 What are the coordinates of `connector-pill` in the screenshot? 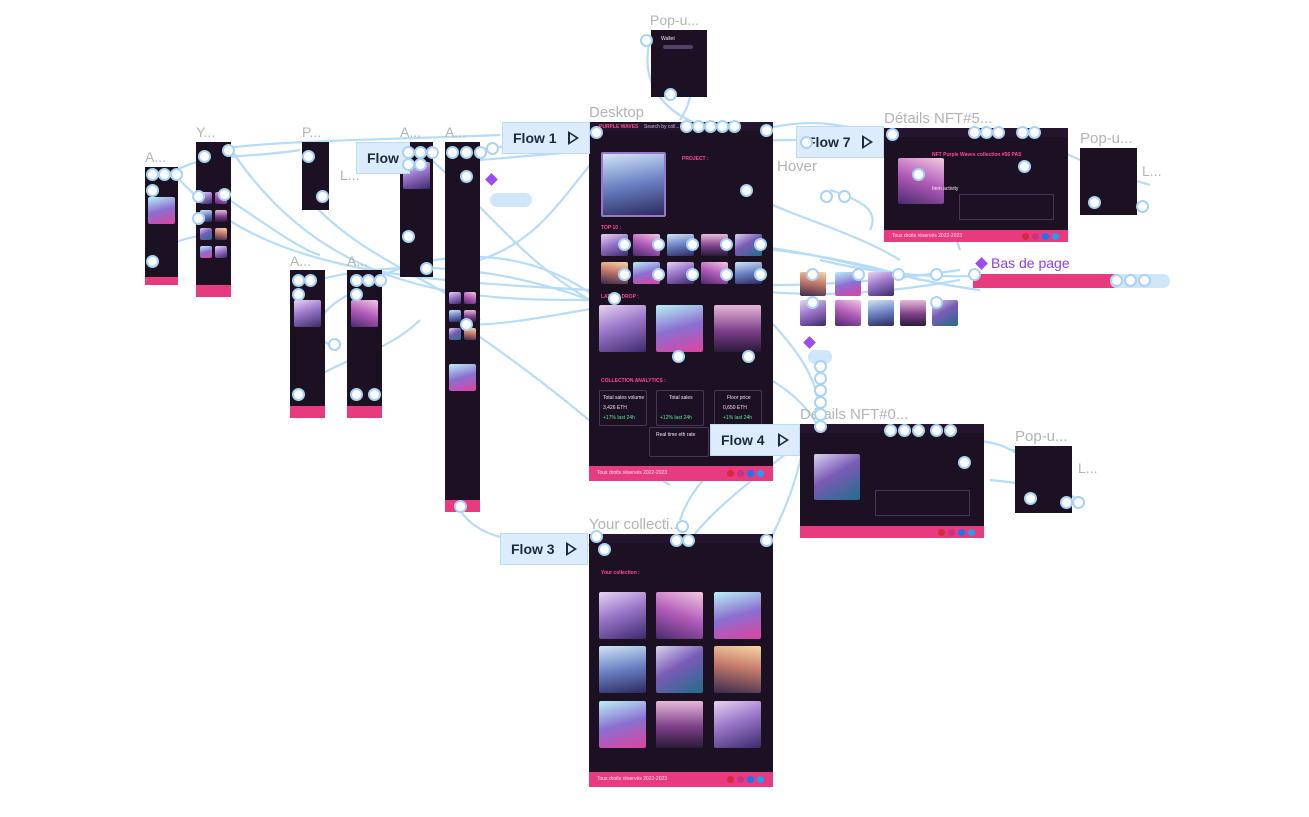 It's located at (511, 200).